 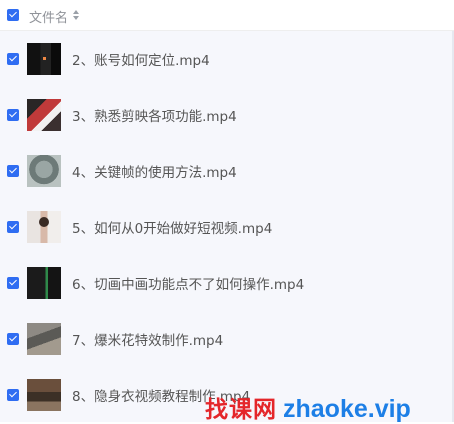 I want to click on watermark: 找课网 zhaoke.vip, so click(x=308, y=406).